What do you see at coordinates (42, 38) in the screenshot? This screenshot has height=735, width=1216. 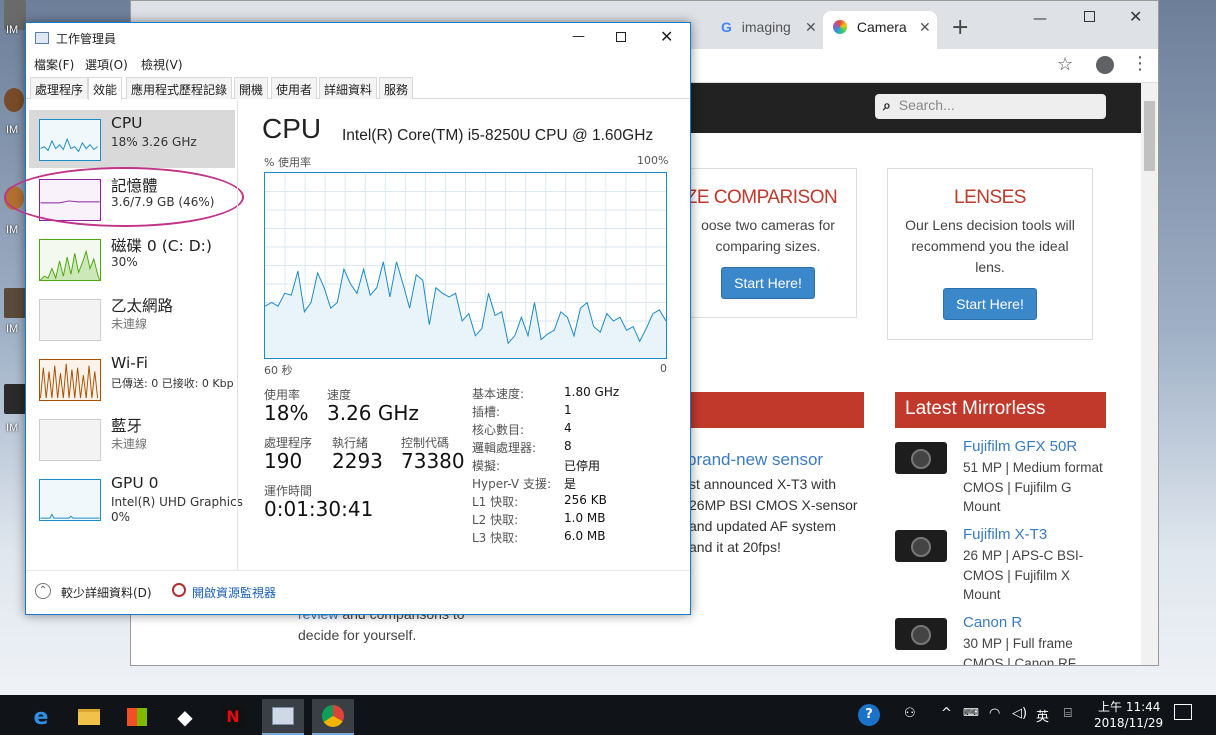 I see `task-manager-icon` at bounding box center [42, 38].